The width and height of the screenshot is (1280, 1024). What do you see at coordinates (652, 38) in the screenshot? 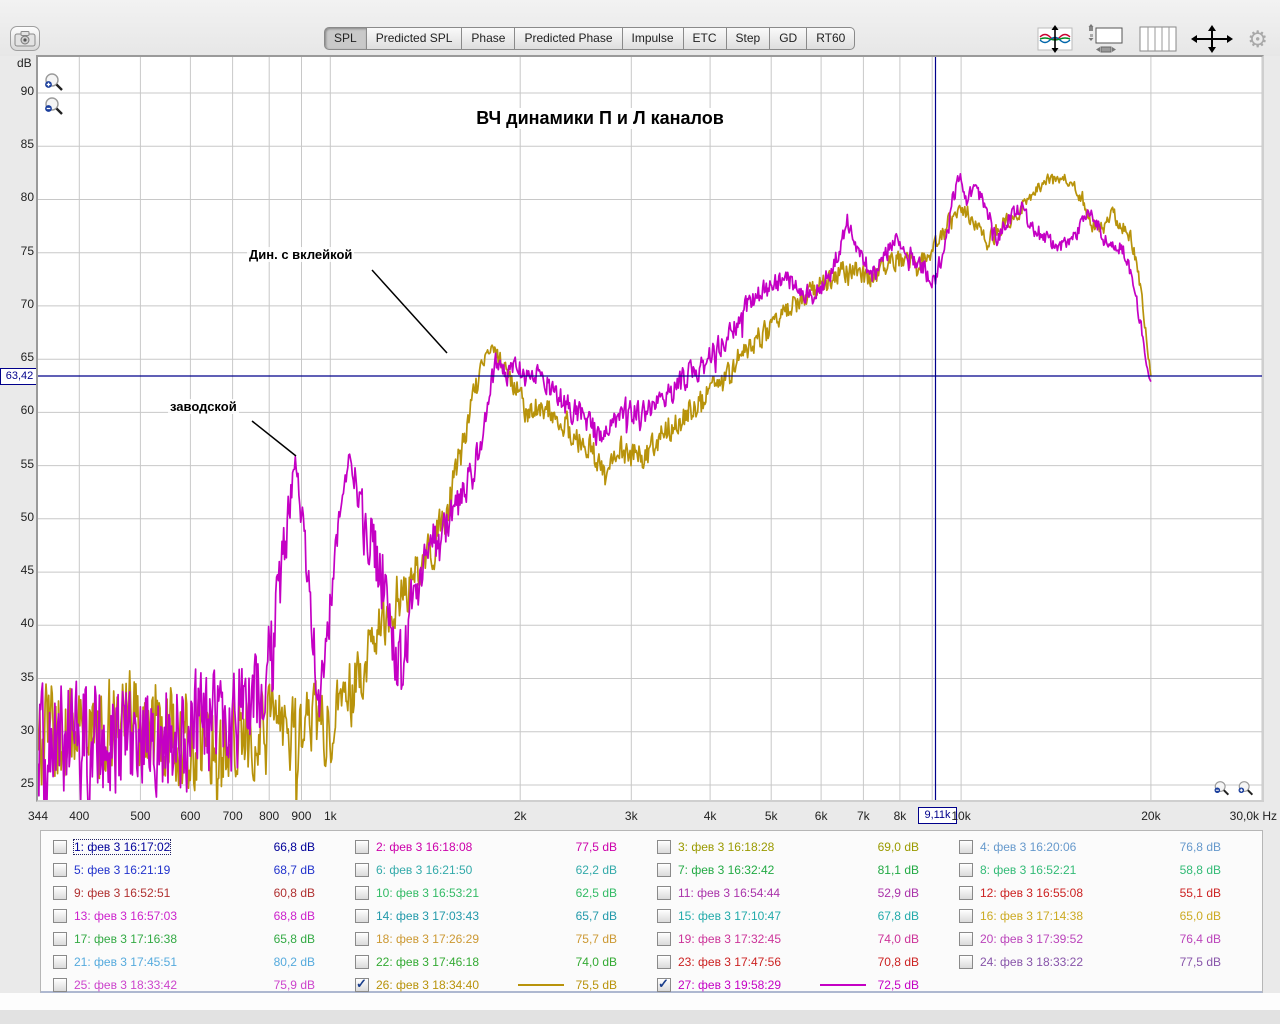
I see `tab-impulse: Impulse` at bounding box center [652, 38].